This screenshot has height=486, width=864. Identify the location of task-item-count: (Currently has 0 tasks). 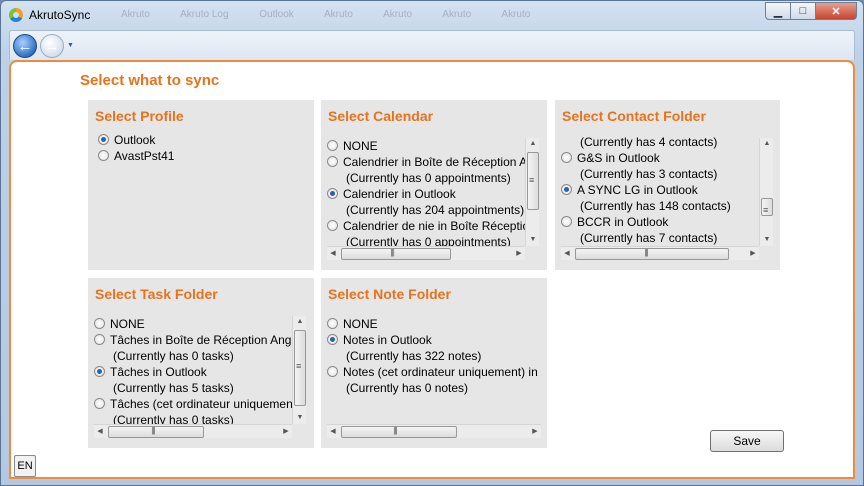
(173, 356).